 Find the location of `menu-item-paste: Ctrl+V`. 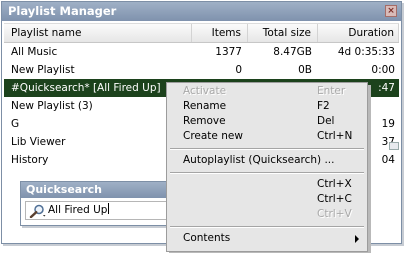

menu-item-paste: Ctrl+V is located at coordinates (267, 214).